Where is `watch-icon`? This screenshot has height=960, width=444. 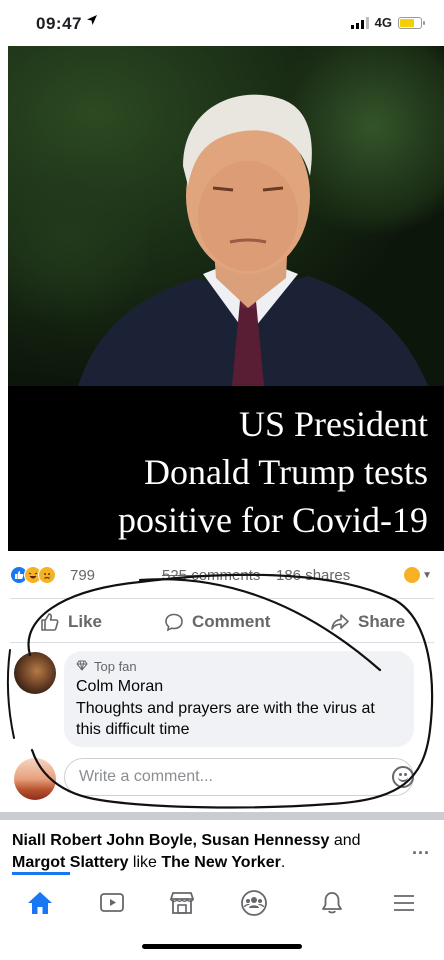
watch-icon is located at coordinates (112, 903).